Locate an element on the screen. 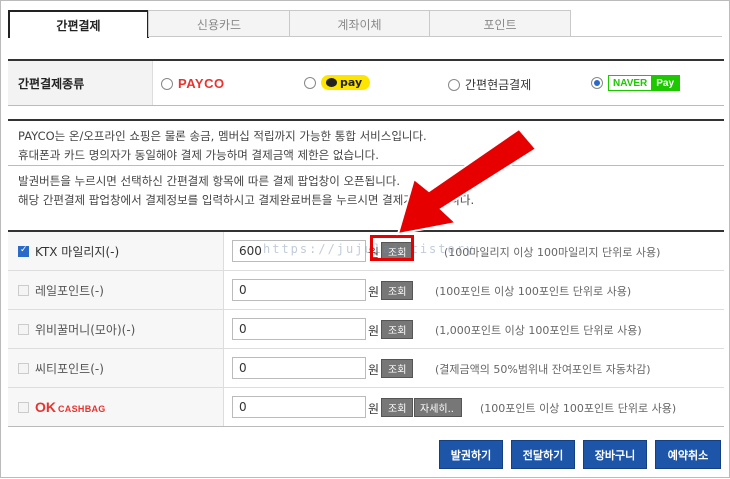 The image size is (730, 479). easy-pay-type-label: 간편결제종류 is located at coordinates (80, 83).